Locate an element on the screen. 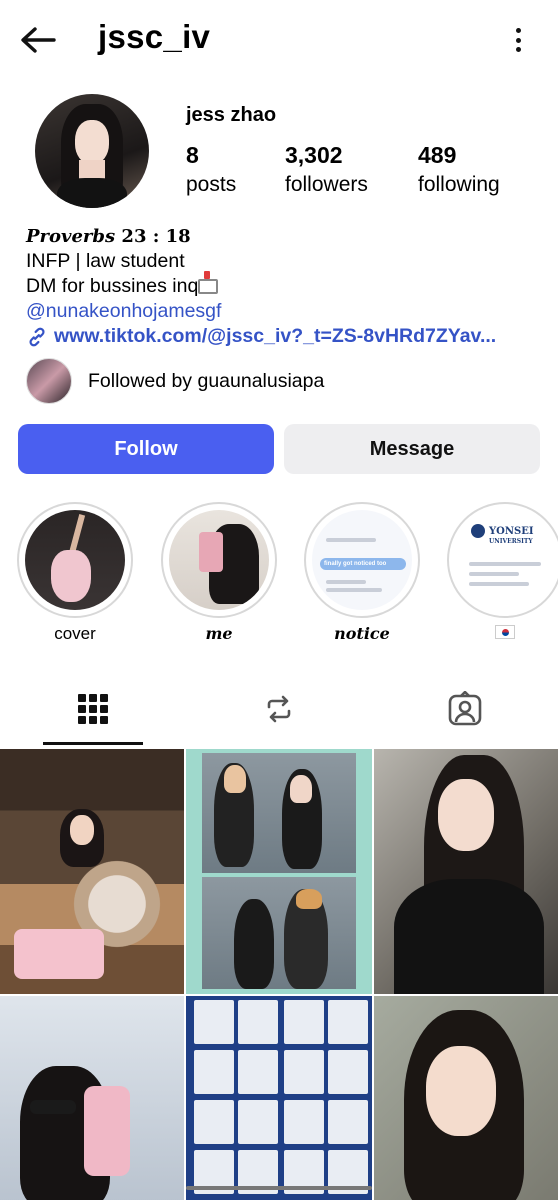  grid-icon is located at coordinates (93, 709).